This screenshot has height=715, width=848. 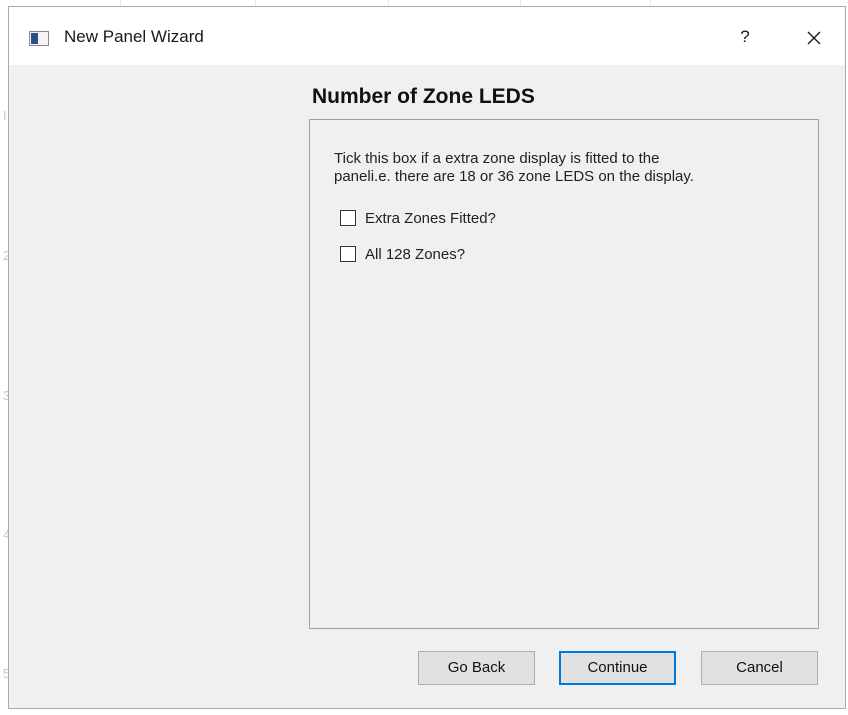 I want to click on close-button, so click(x=814, y=38).